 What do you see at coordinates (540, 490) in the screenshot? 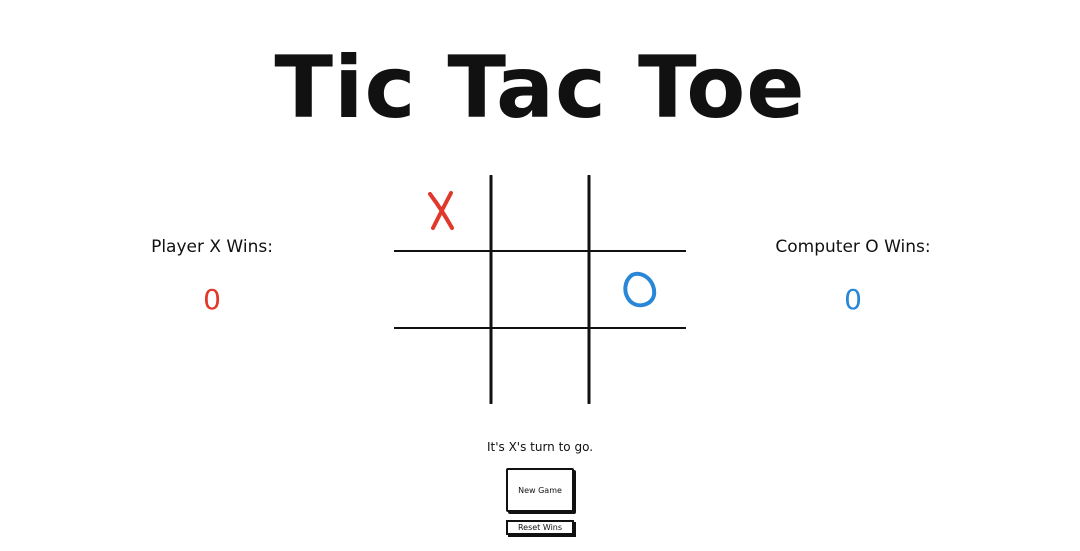
I see `new-game-button: New Game` at bounding box center [540, 490].